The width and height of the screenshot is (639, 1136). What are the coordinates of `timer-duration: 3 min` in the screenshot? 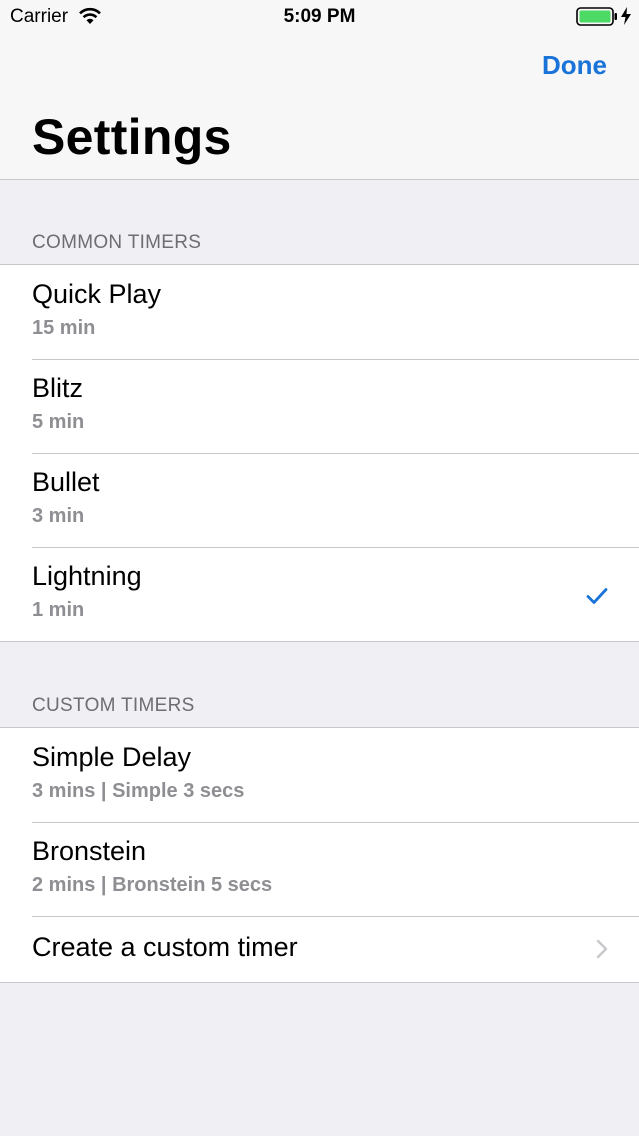 It's located at (58, 516).